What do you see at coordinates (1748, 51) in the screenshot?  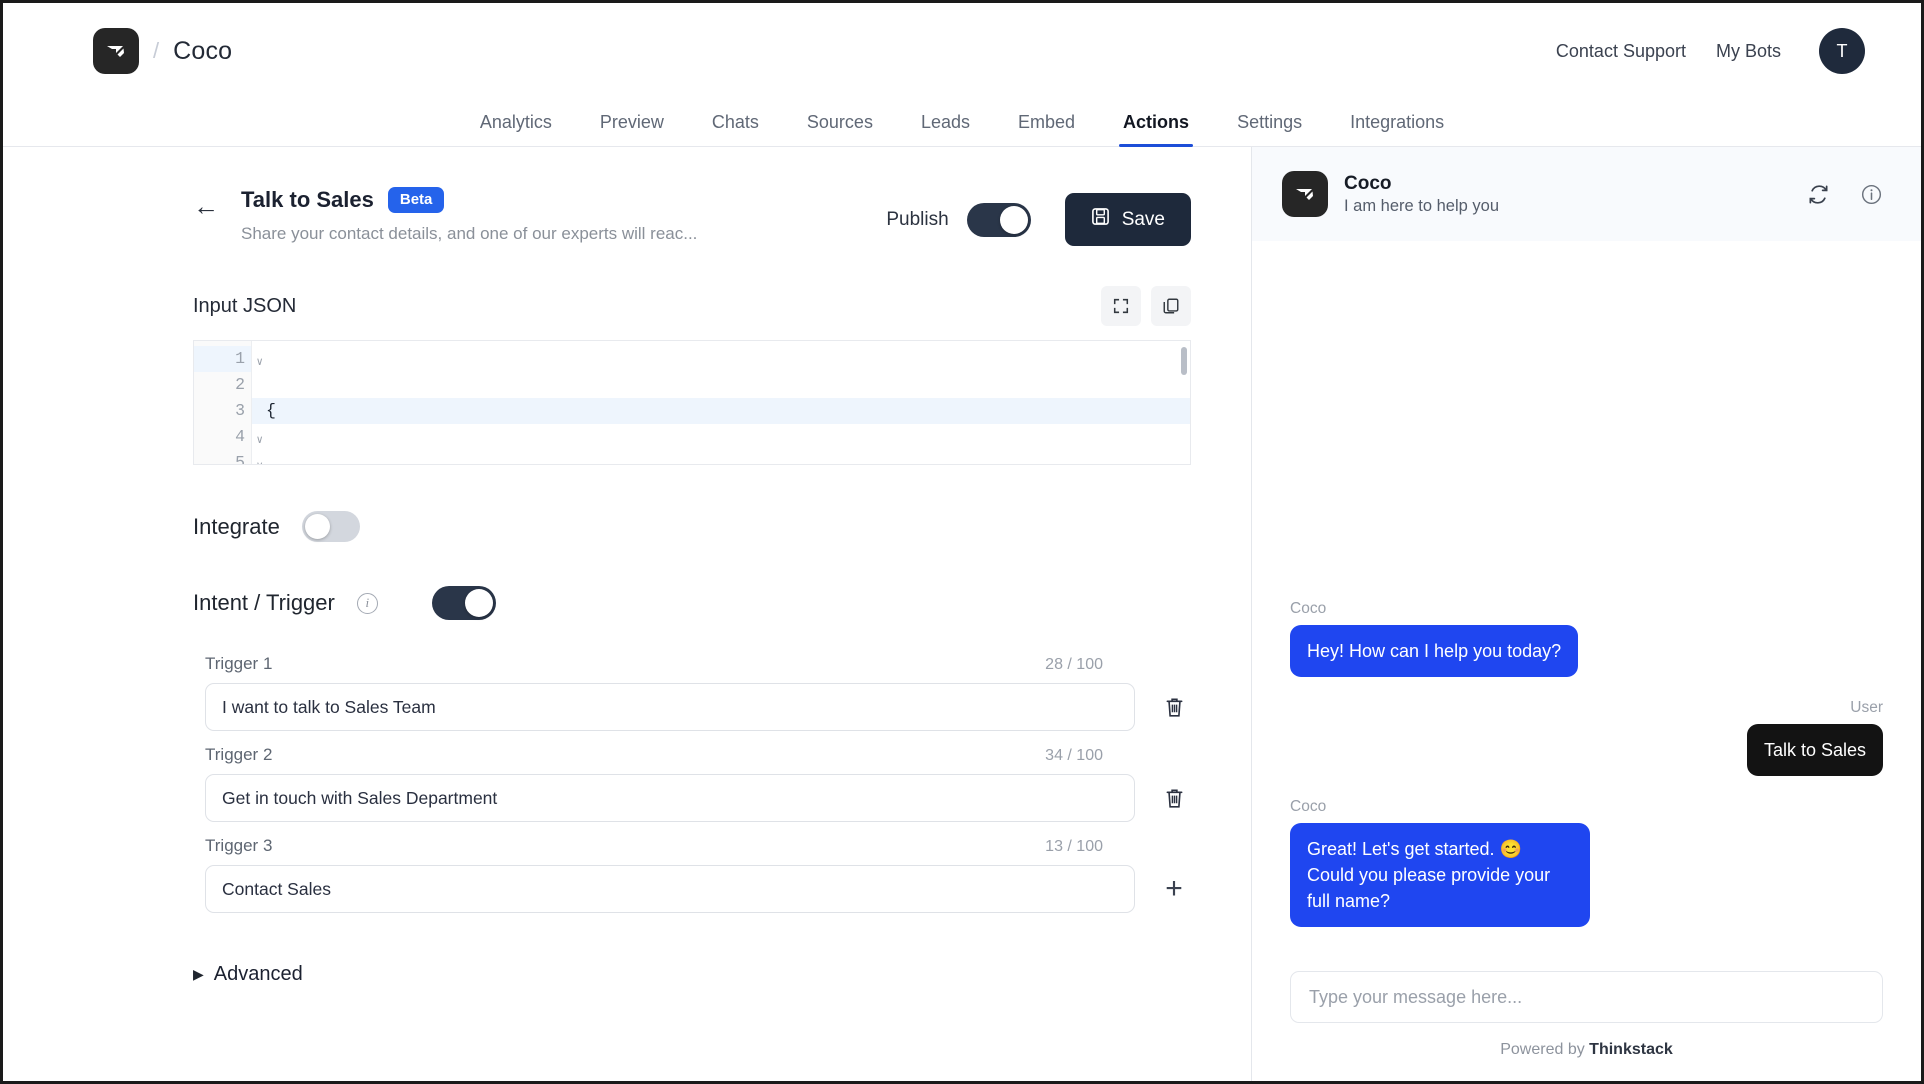 I see `my-bots-link: My Bots` at bounding box center [1748, 51].